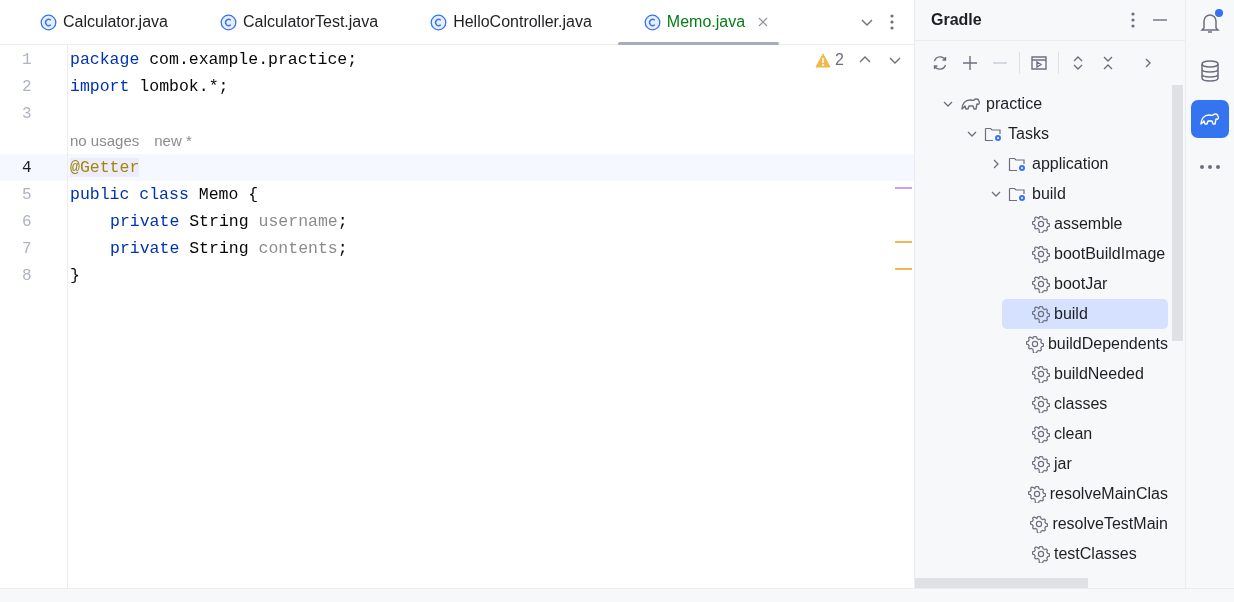 Image resolution: width=1234 pixels, height=602 pixels. I want to click on close-icon, so click(763, 22).